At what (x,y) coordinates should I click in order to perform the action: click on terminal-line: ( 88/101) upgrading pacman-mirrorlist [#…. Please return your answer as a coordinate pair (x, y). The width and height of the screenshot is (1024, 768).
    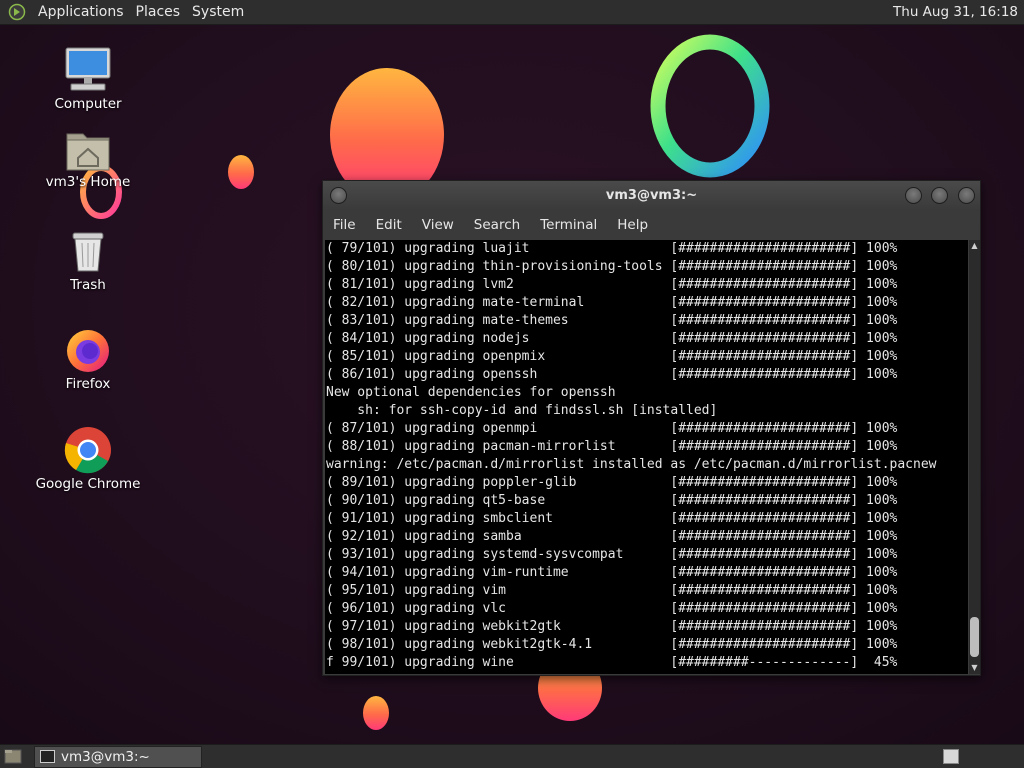
    Looking at the image, I should click on (612, 446).